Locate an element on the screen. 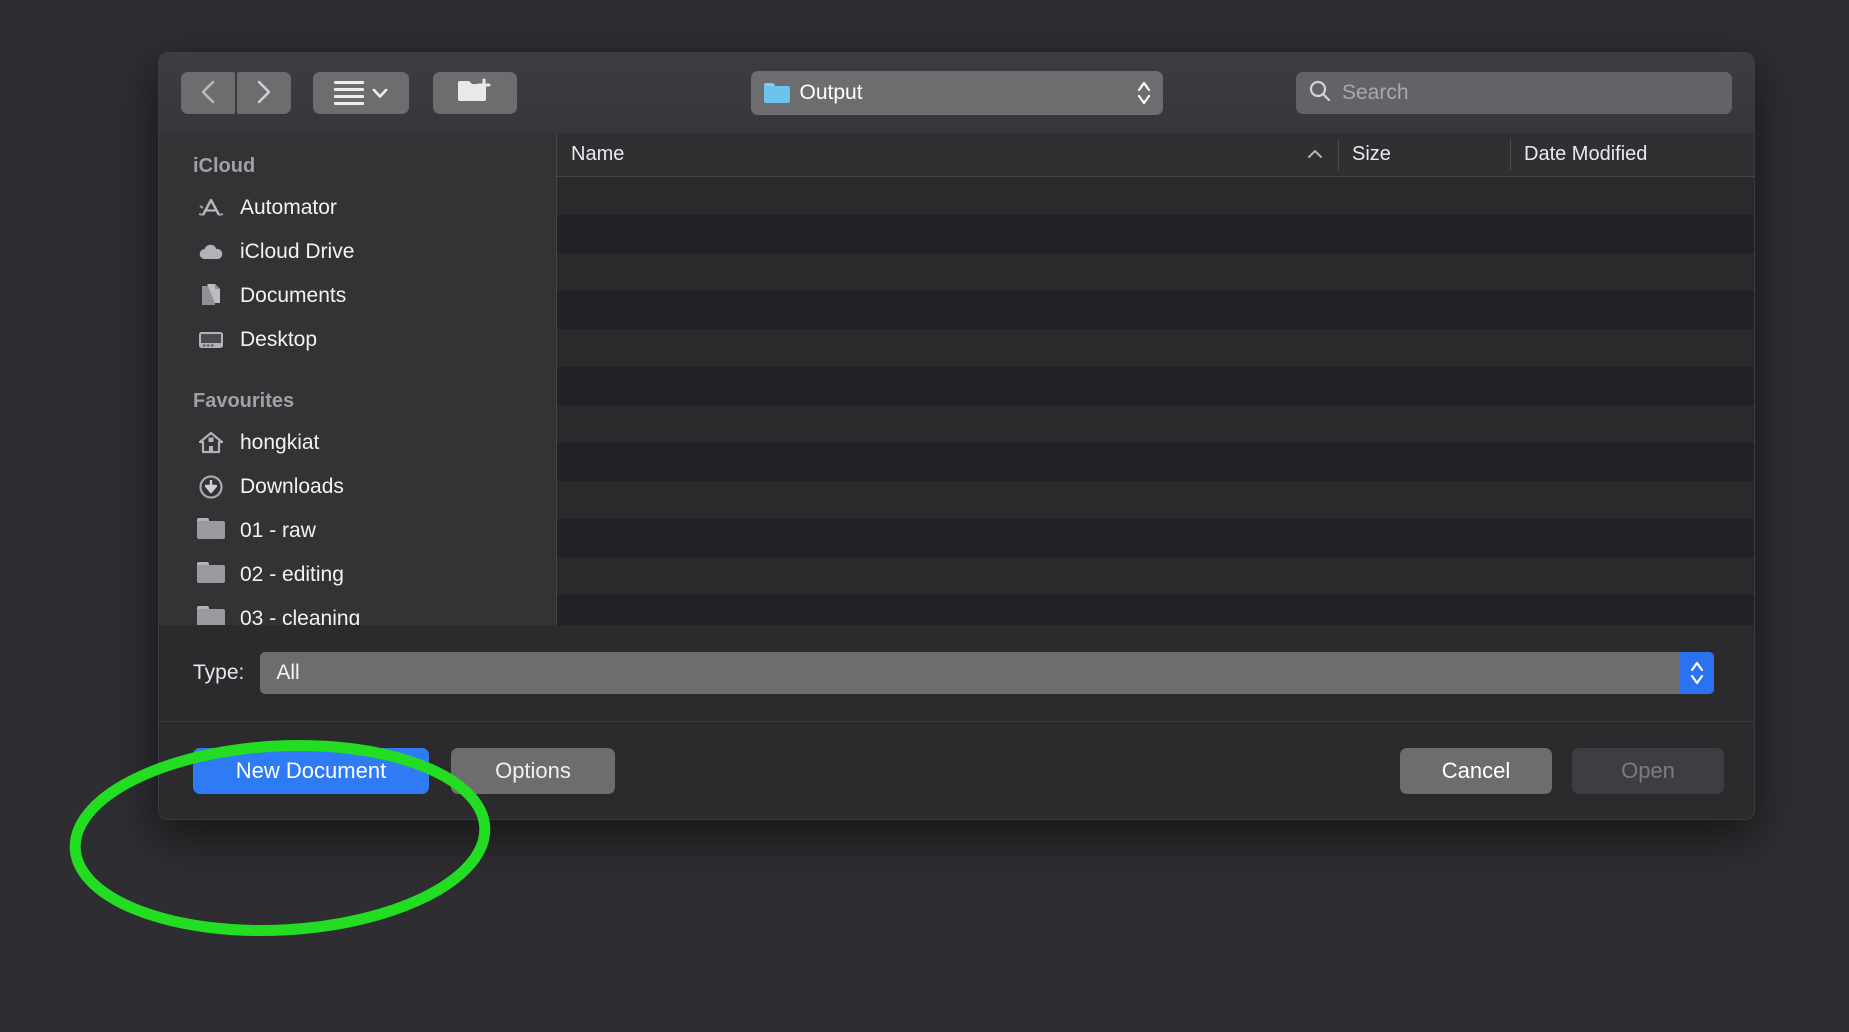 This screenshot has height=1032, width=1849. file-type-value: All is located at coordinates (288, 672).